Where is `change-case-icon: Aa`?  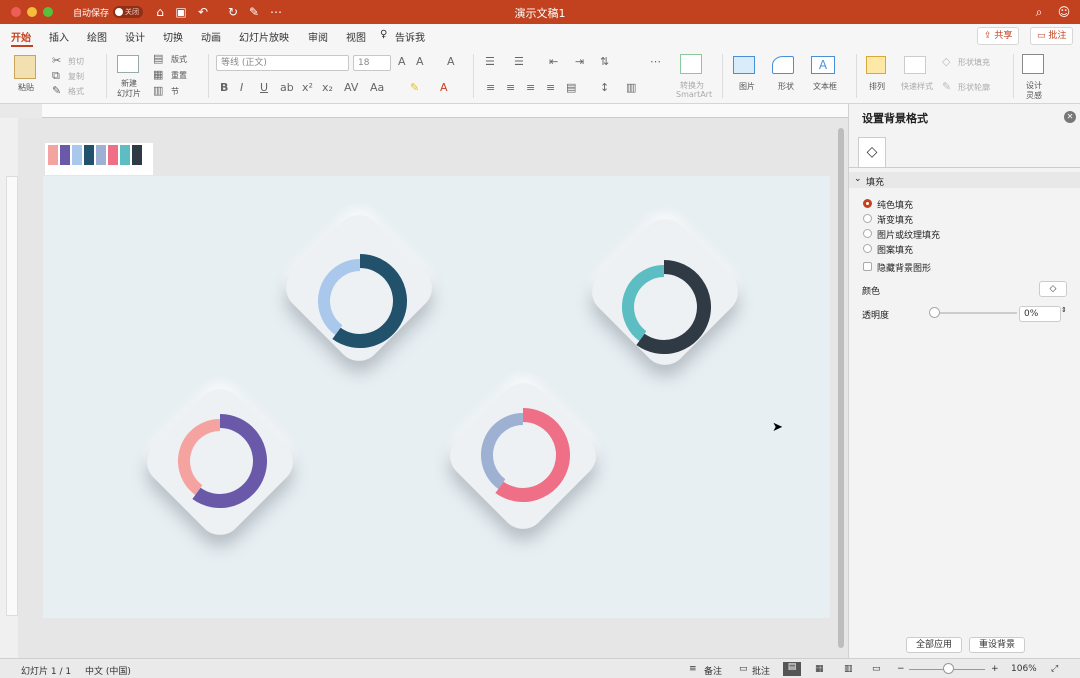 change-case-icon: Aa is located at coordinates (377, 88).